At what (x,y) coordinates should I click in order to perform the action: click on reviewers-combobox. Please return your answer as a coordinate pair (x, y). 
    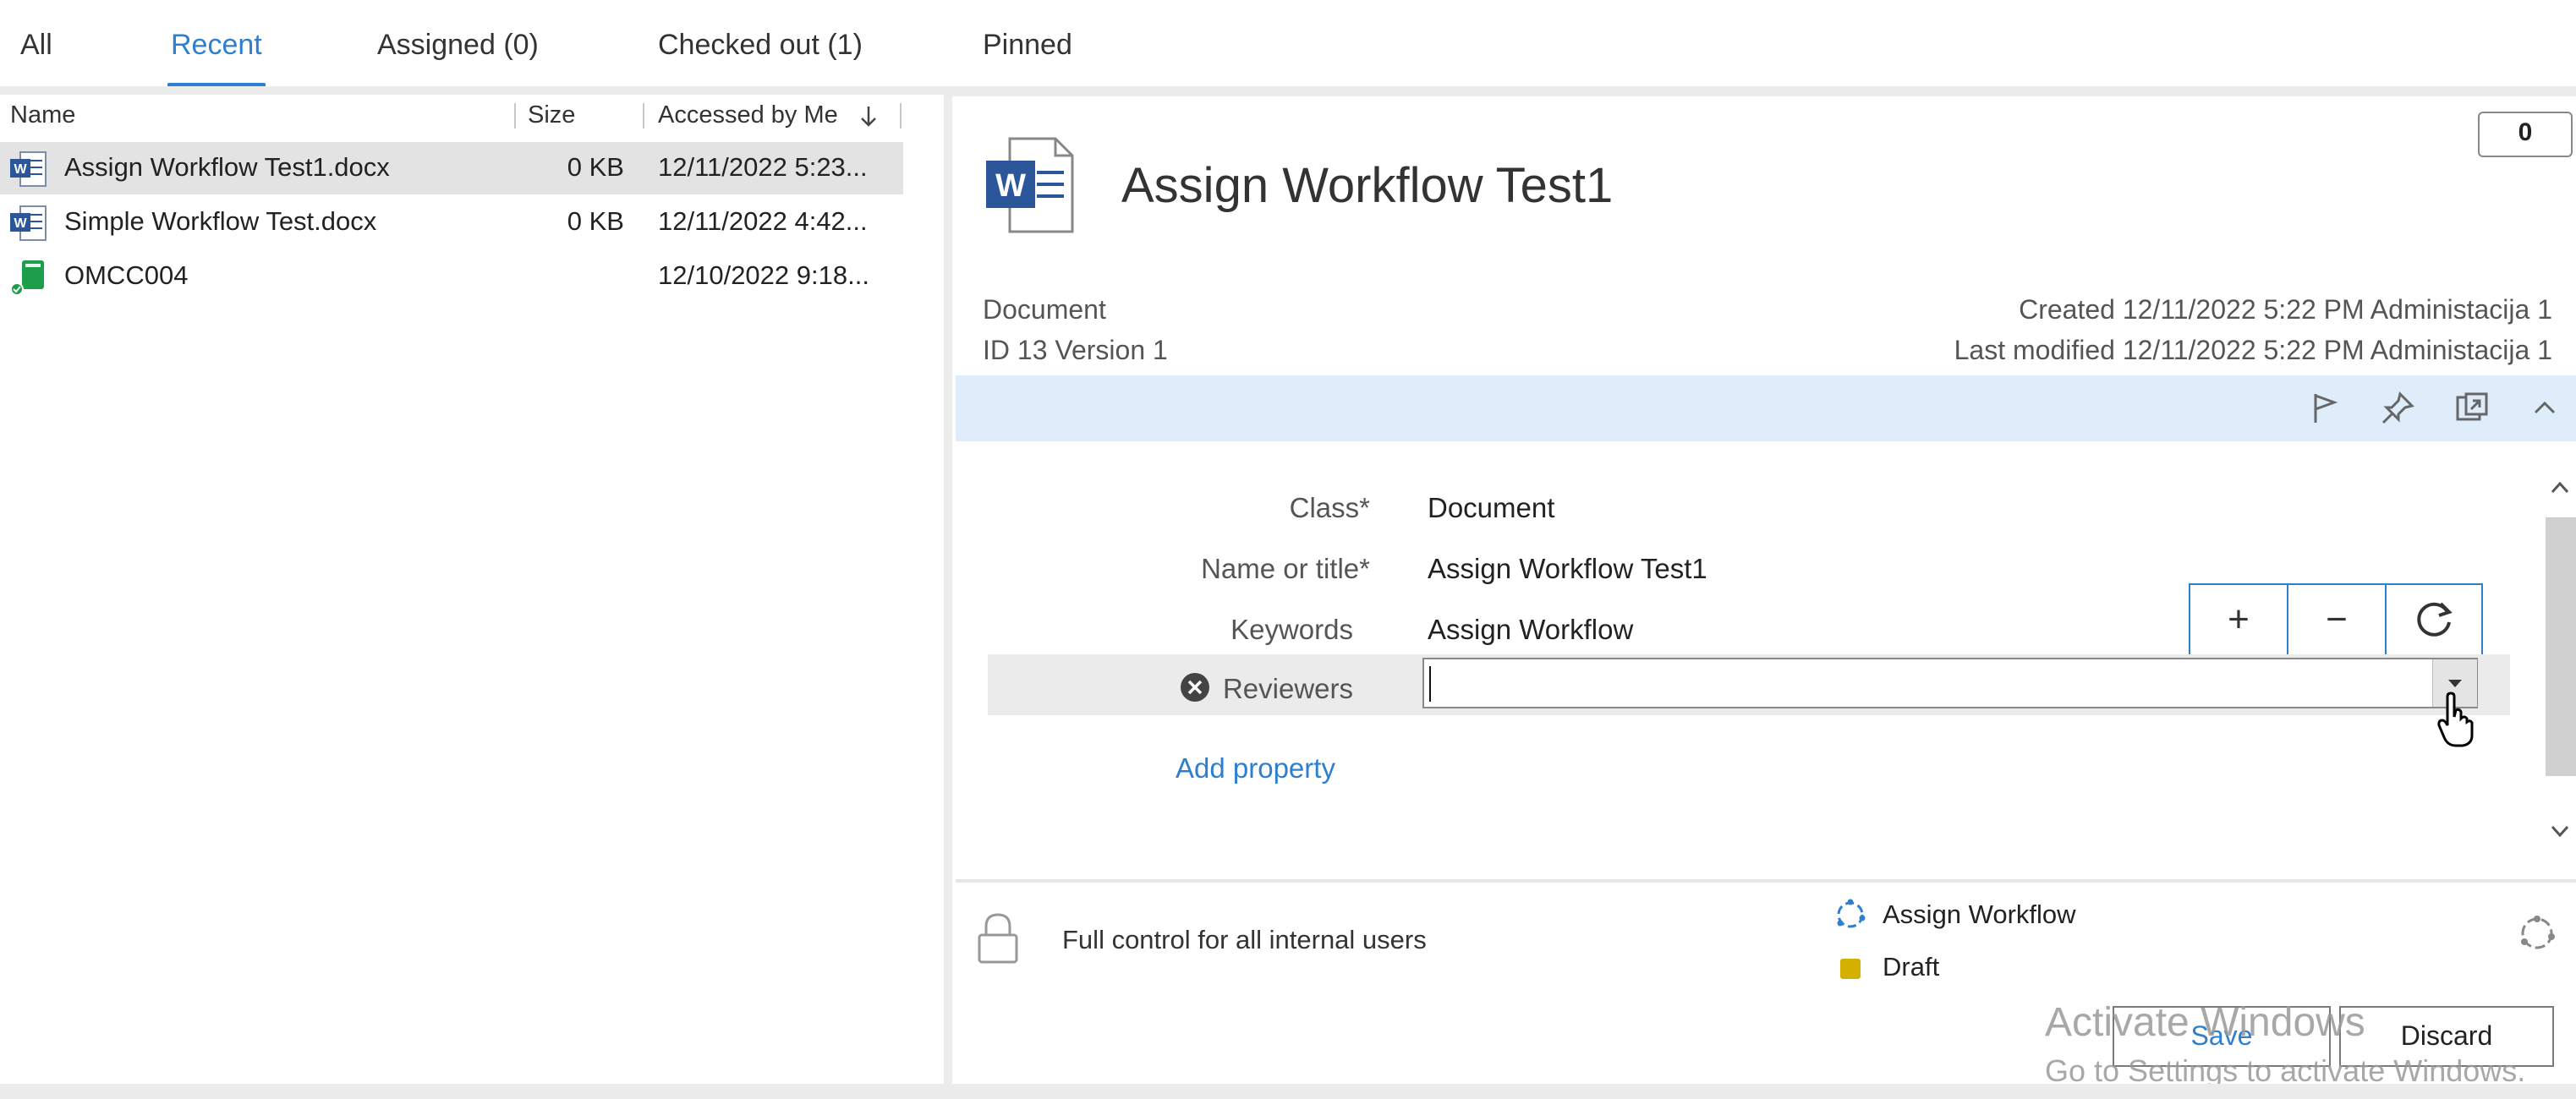
    Looking at the image, I should click on (1950, 683).